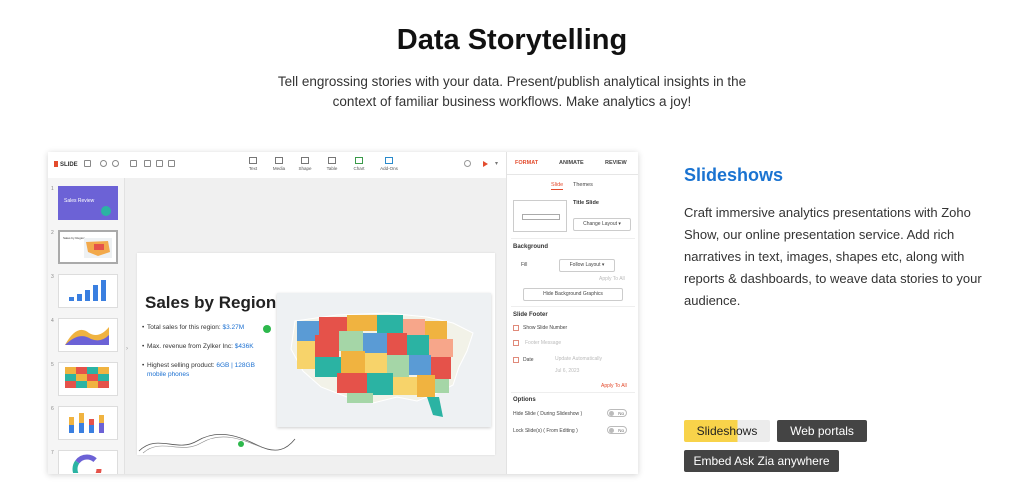 The width and height of the screenshot is (1024, 496). I want to click on toolbar-shape-button: Shape, so click(305, 164).